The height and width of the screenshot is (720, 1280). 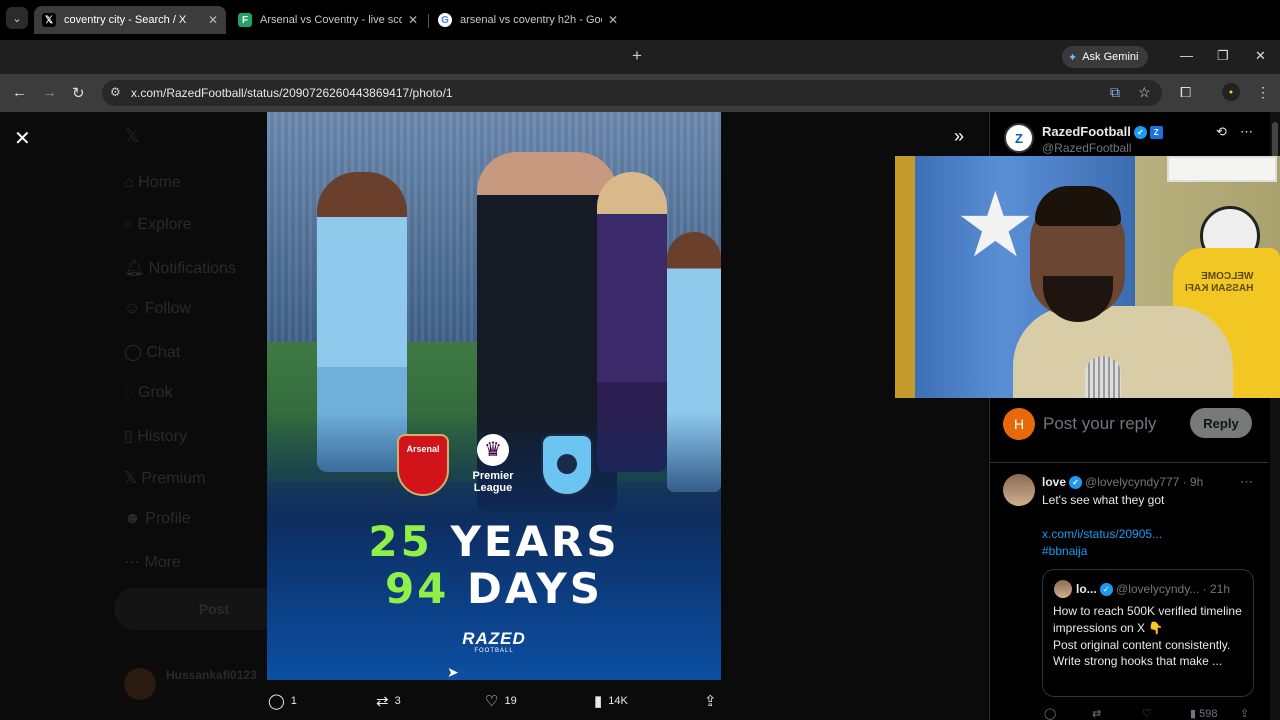 I want to click on affiliate-badge-icon: Z, so click(x=1156, y=132).